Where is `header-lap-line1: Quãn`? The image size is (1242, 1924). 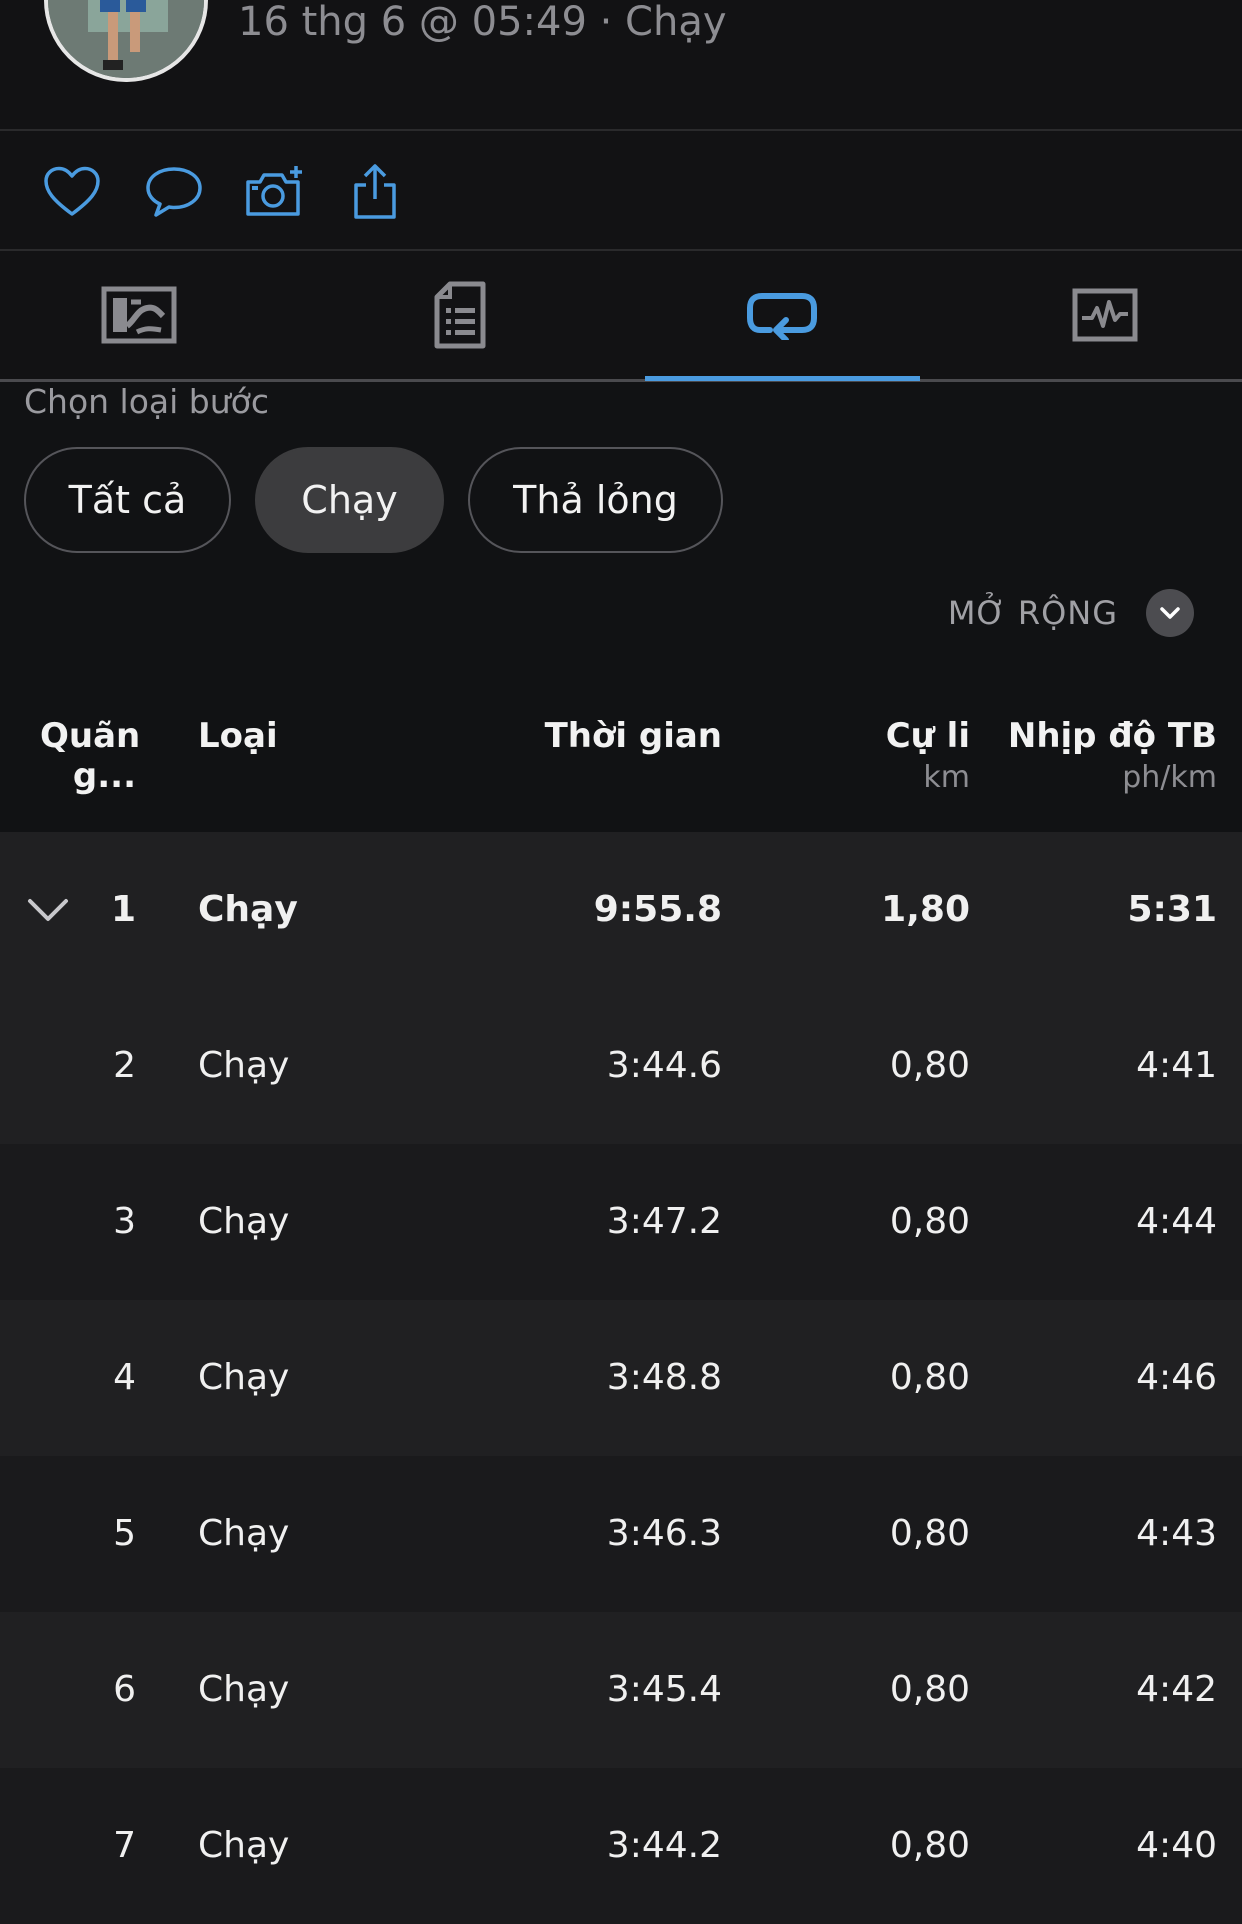
header-lap-line1: Quãn is located at coordinates (90, 736).